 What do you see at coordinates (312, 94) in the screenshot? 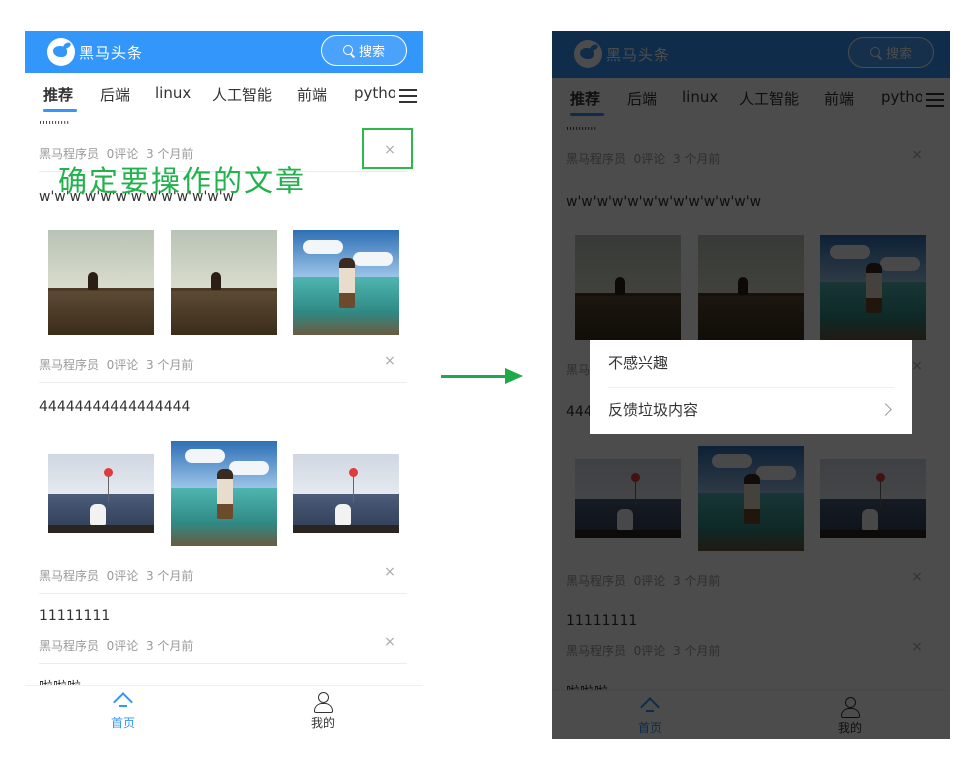
I see `tab-frontend: 前端` at bounding box center [312, 94].